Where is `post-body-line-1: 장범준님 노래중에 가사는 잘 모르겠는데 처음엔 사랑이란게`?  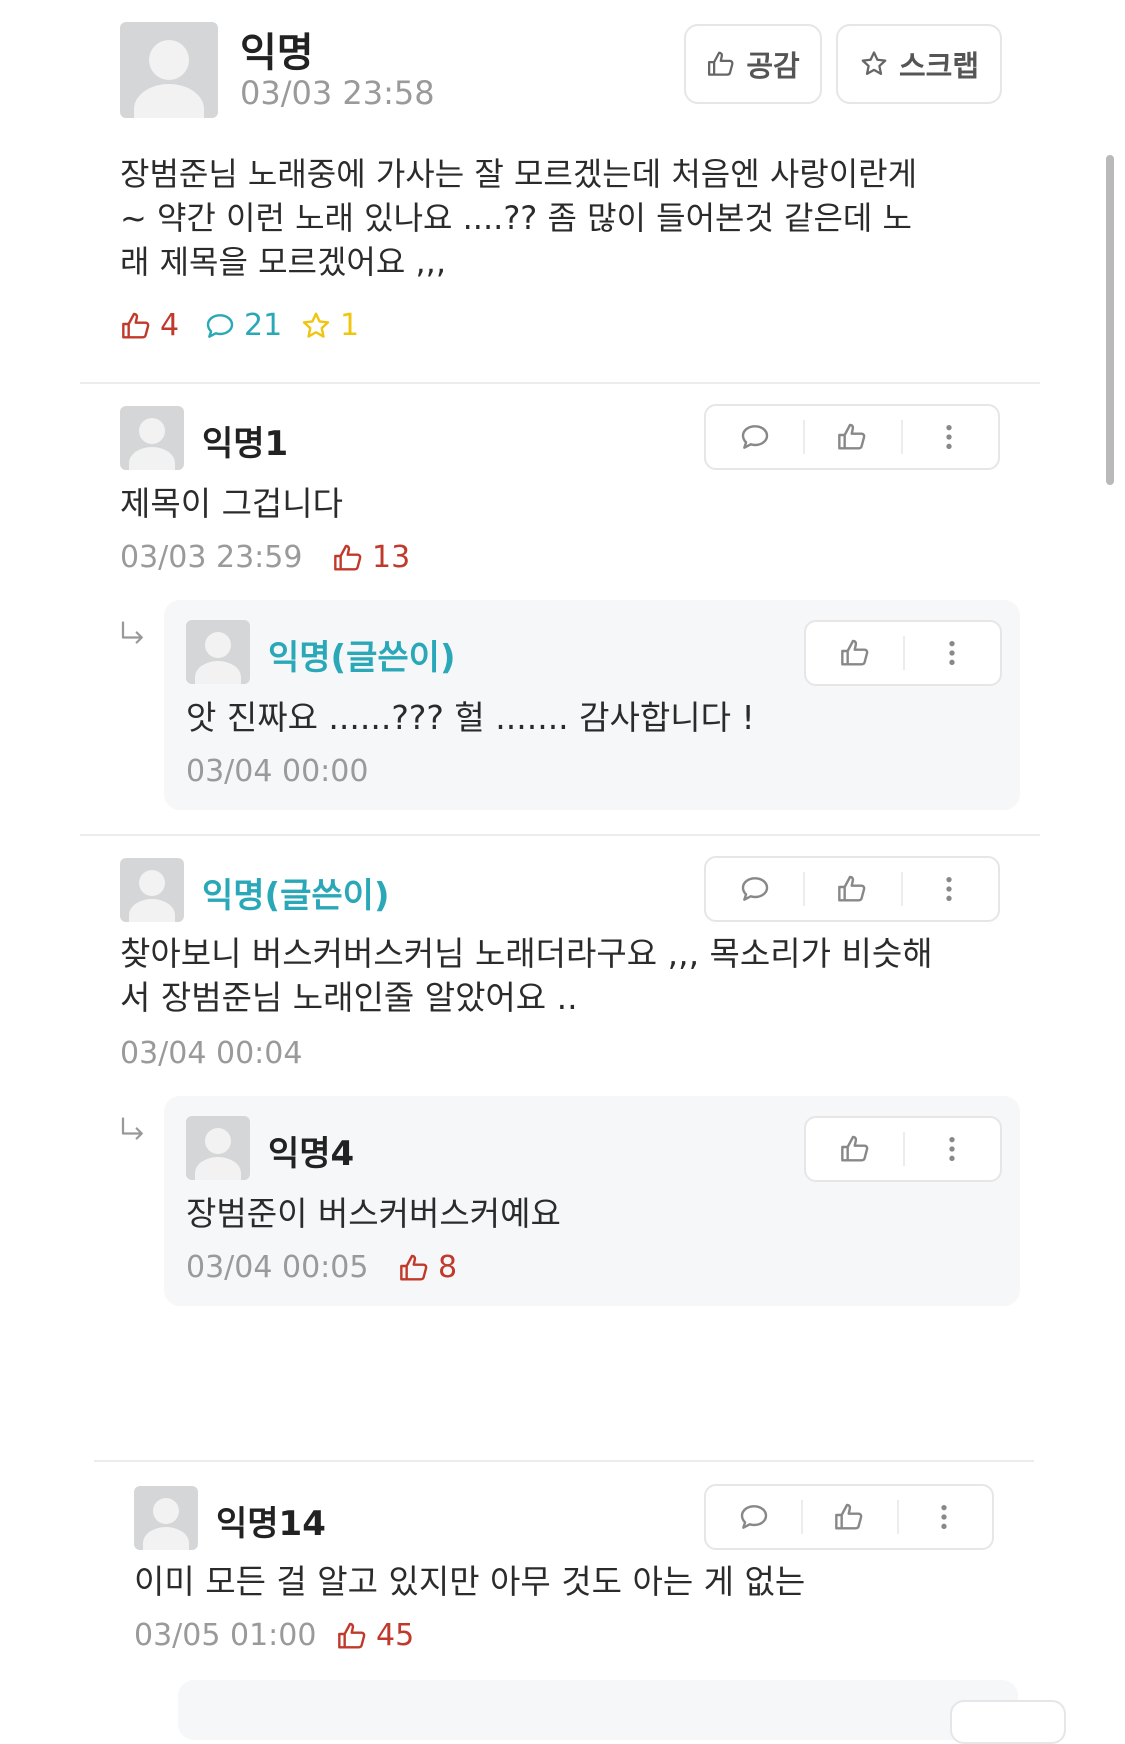 post-body-line-1: 장범준님 노래중에 가사는 잘 모르겠는데 처음엔 사랑이란게 is located at coordinates (519, 174).